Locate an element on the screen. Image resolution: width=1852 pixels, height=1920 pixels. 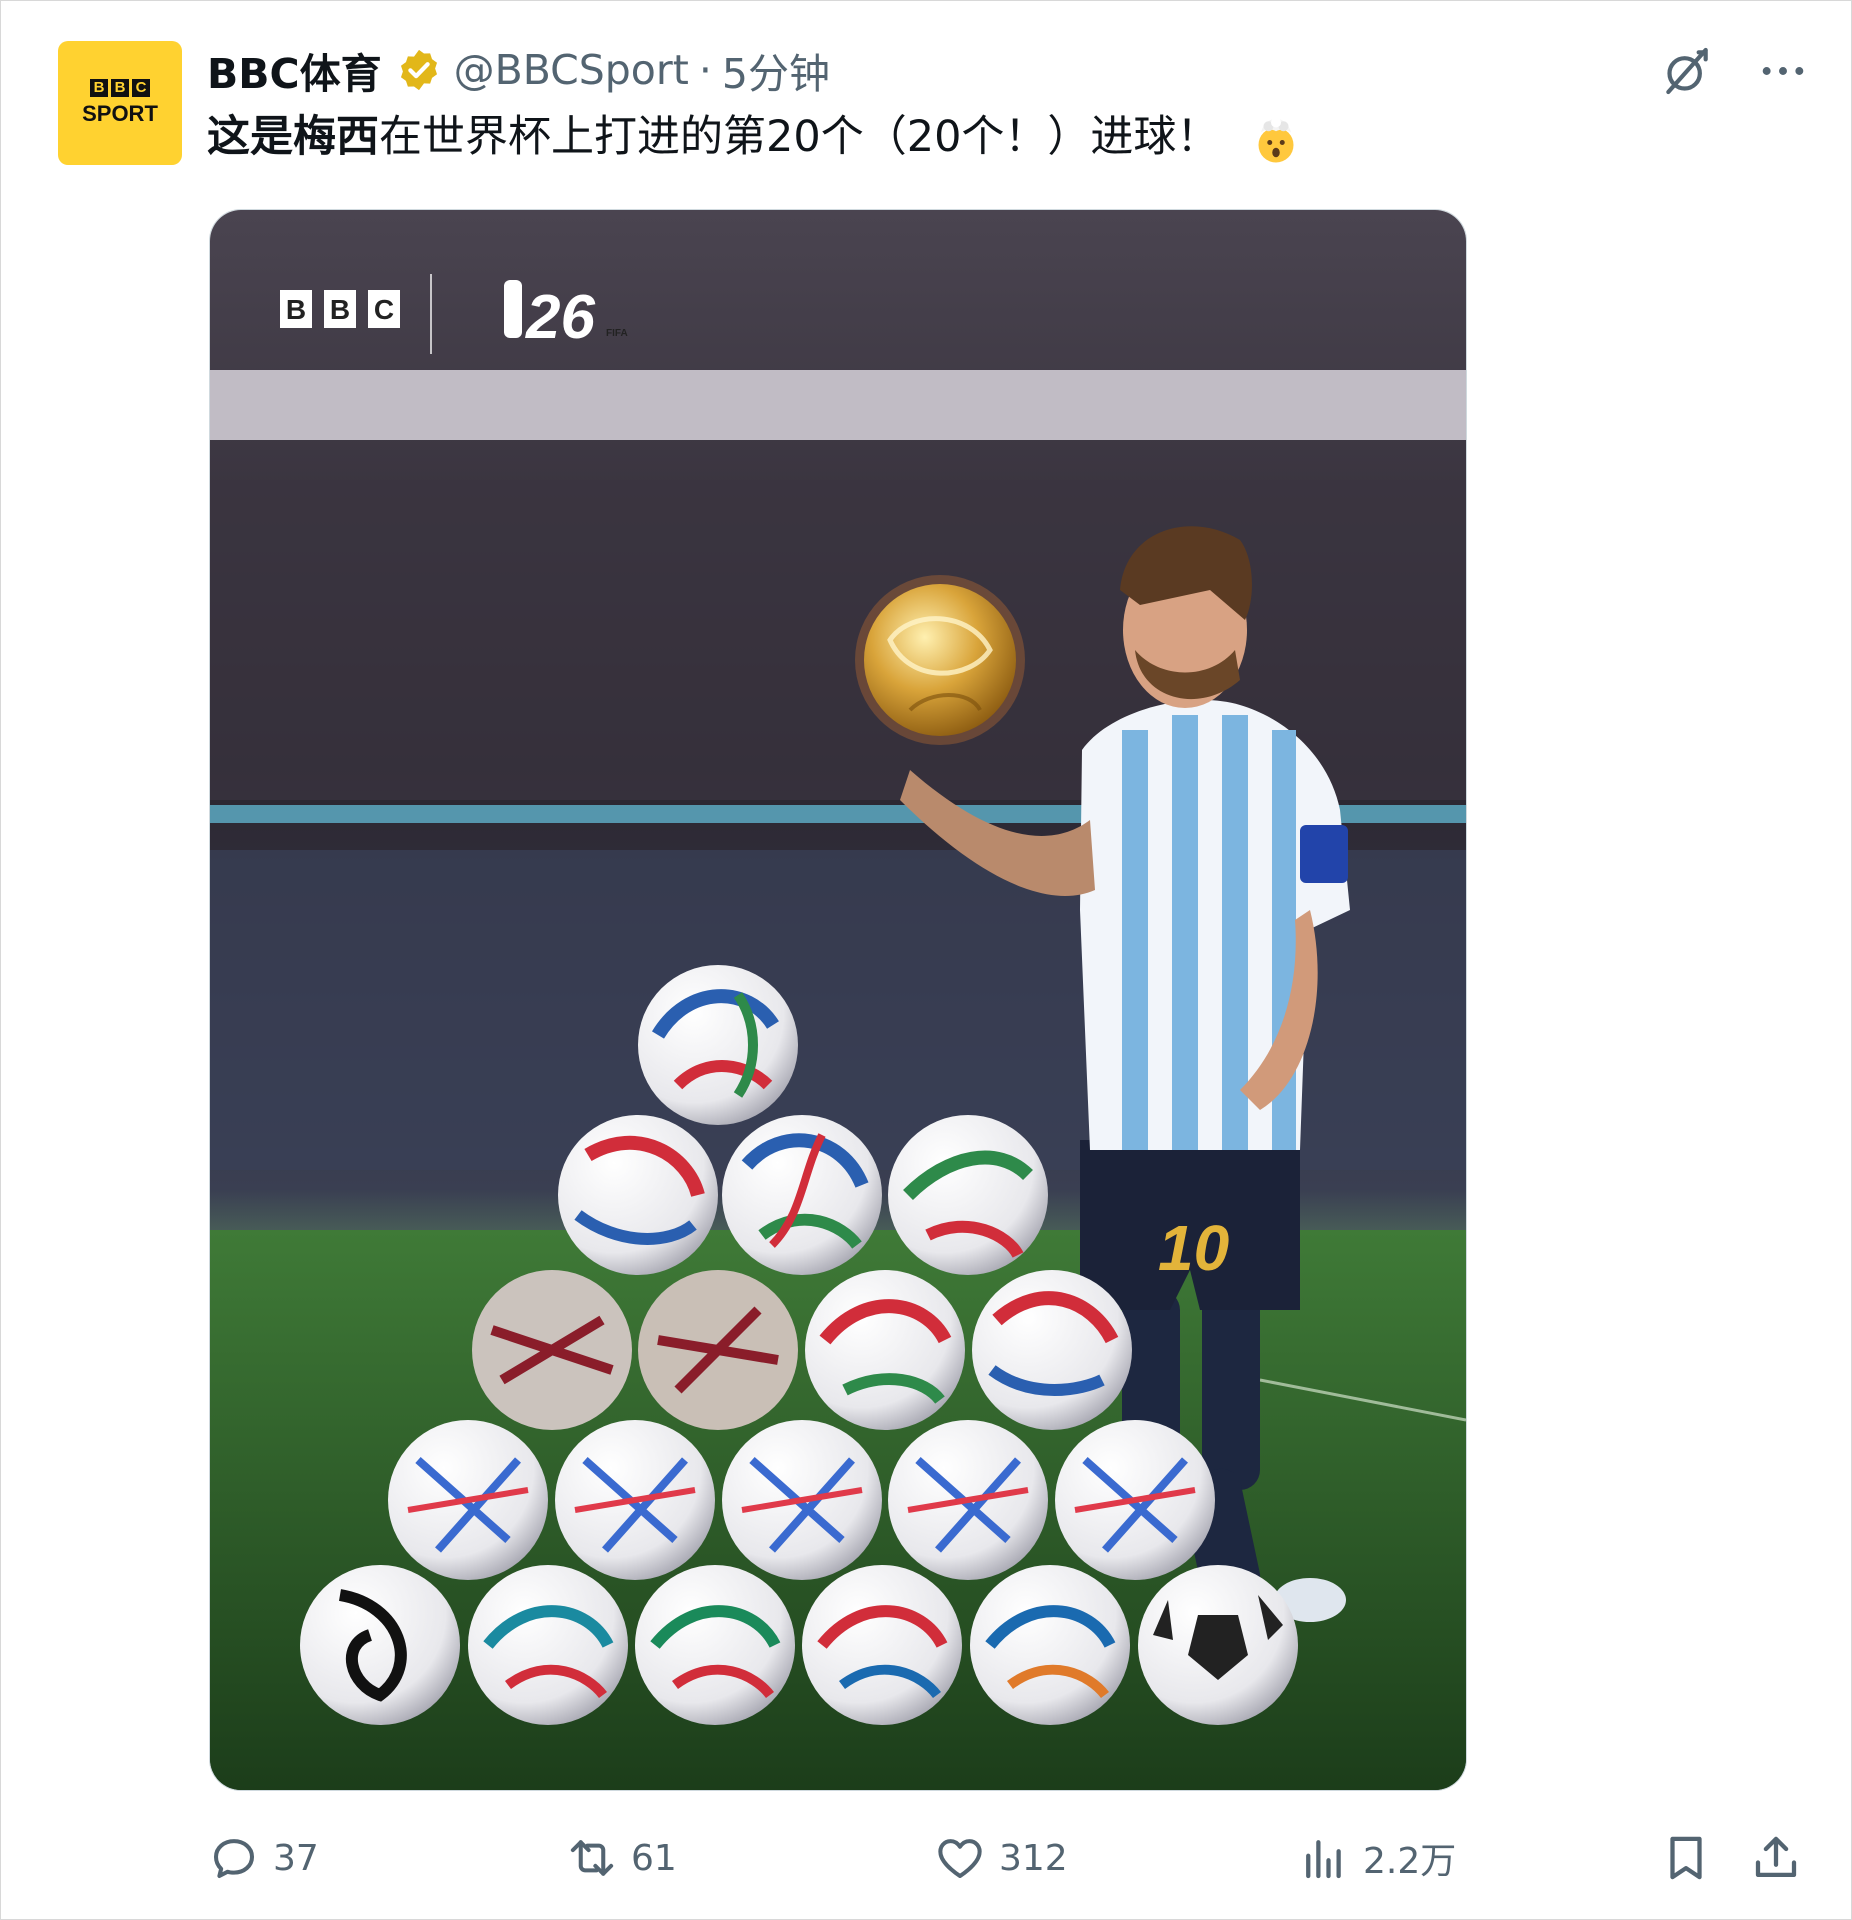
repost-icon is located at coordinates (592, 1858).